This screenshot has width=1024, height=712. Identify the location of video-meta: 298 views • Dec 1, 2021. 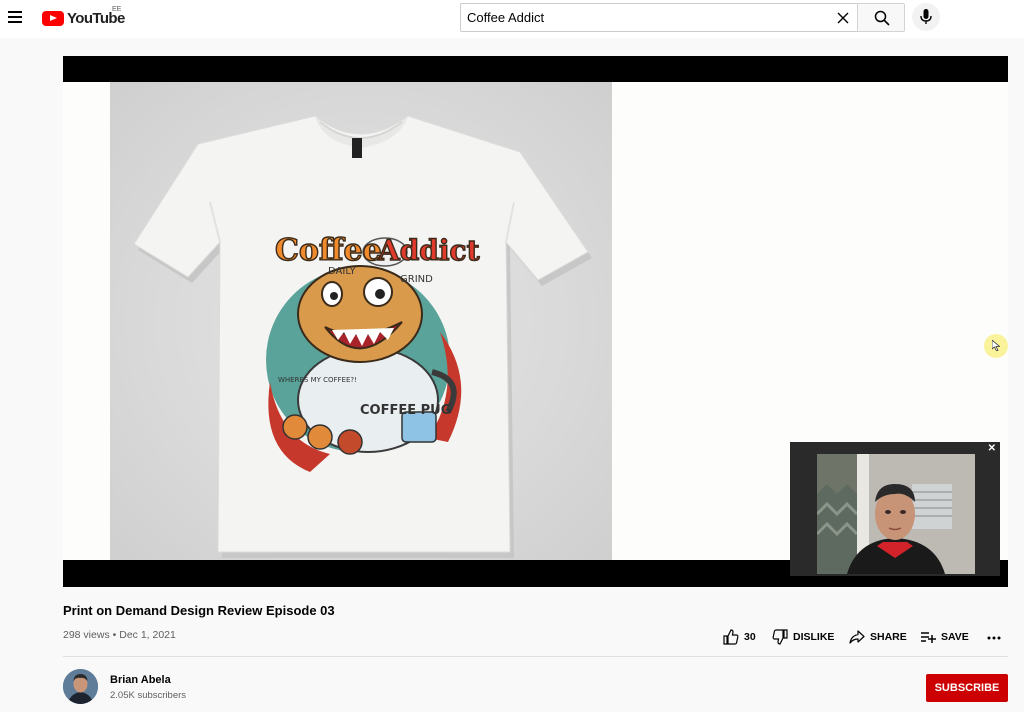
(119, 635).